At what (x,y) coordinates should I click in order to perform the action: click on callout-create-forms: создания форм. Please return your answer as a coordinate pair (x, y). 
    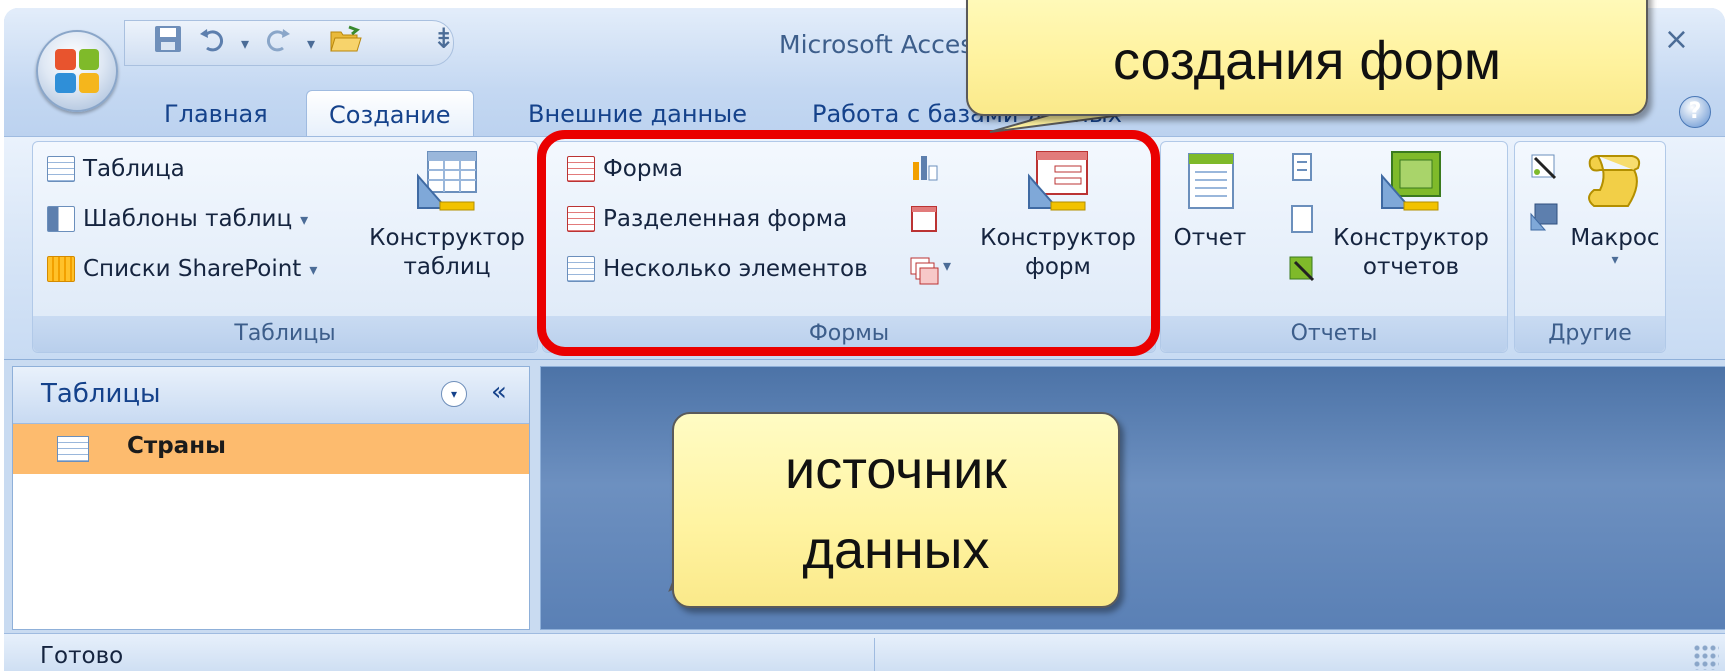
    Looking at the image, I should click on (1307, 58).